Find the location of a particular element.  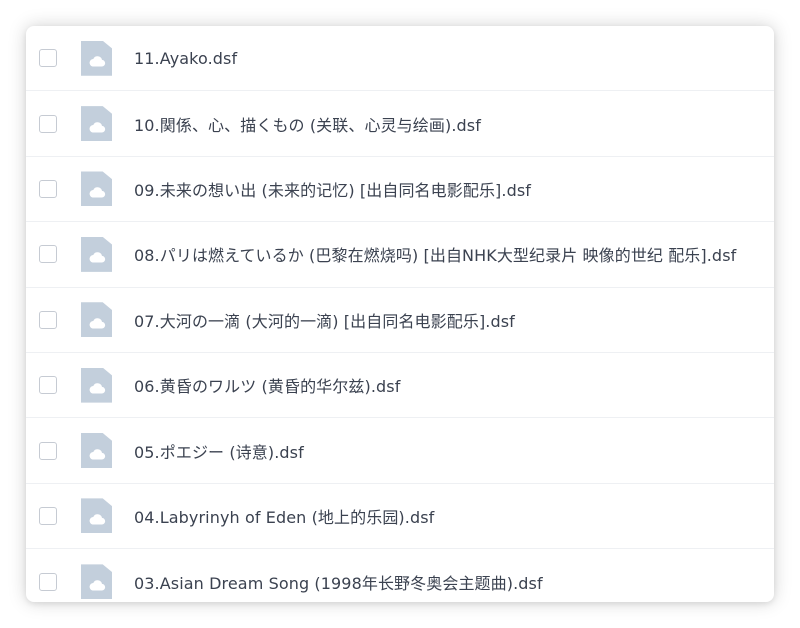

file-row: 03.Asian Dream Song (1998年长野冬奥会主题曲).dsf is located at coordinates (400, 575).